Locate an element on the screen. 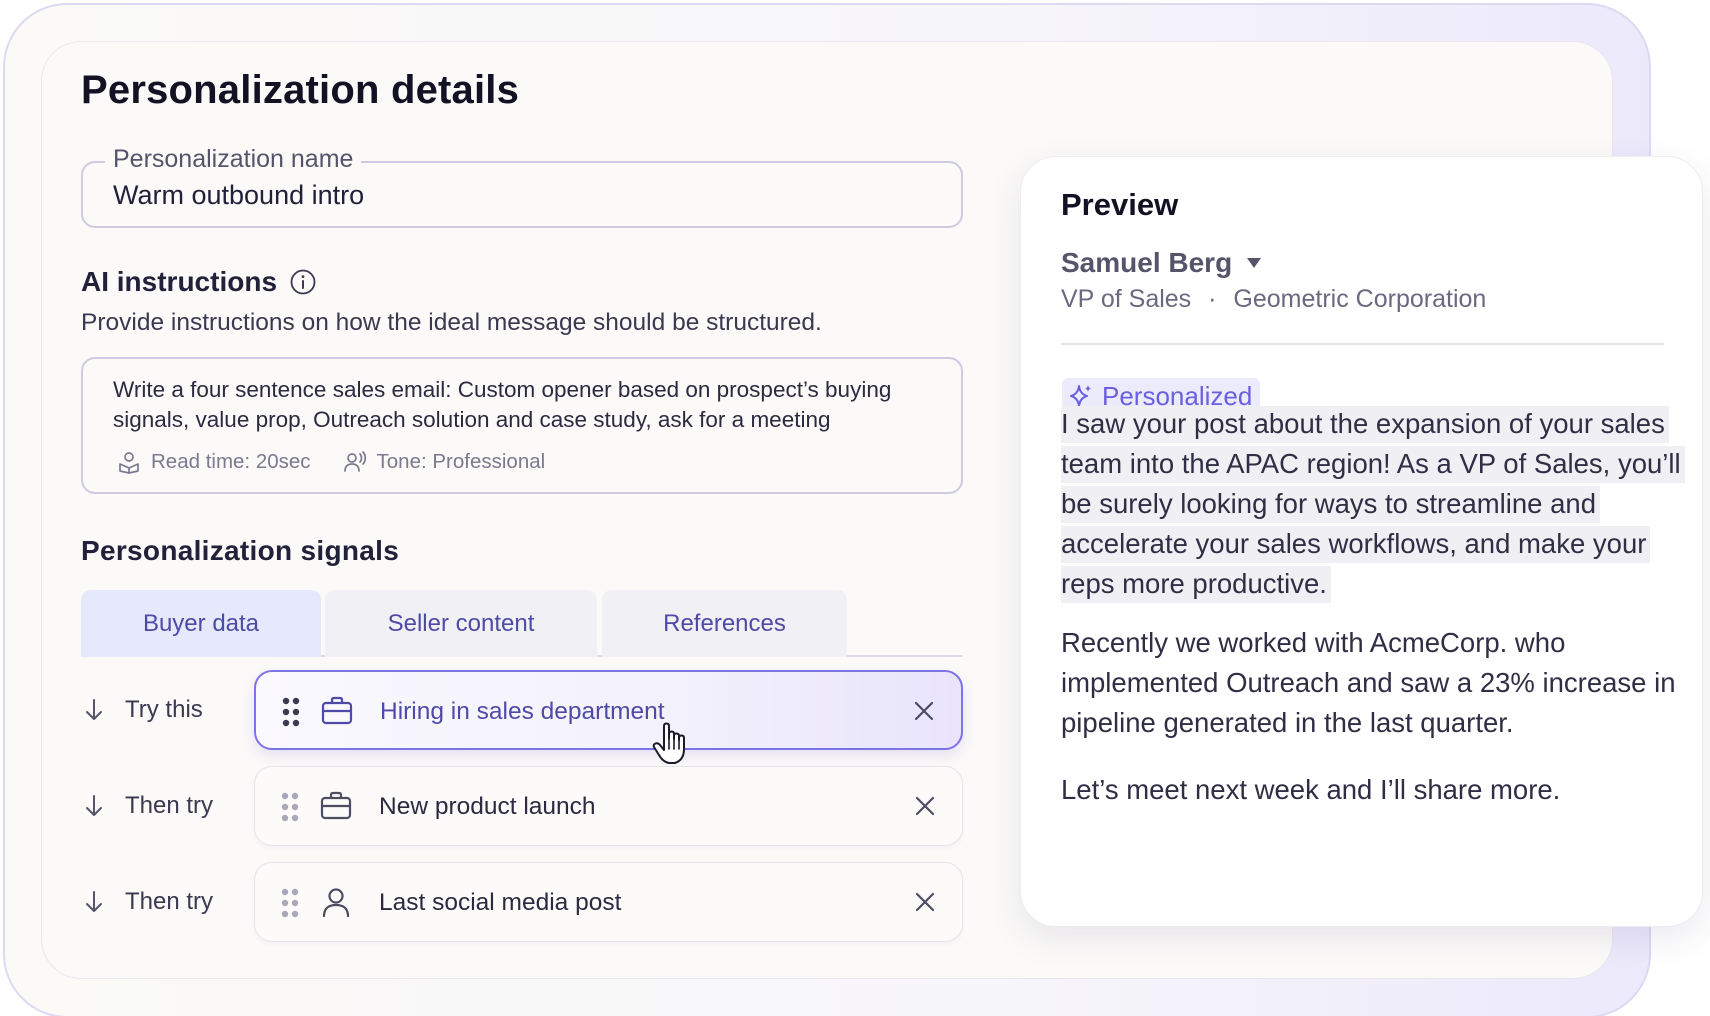  signal-label: Hiring in sales department is located at coordinates (522, 711).